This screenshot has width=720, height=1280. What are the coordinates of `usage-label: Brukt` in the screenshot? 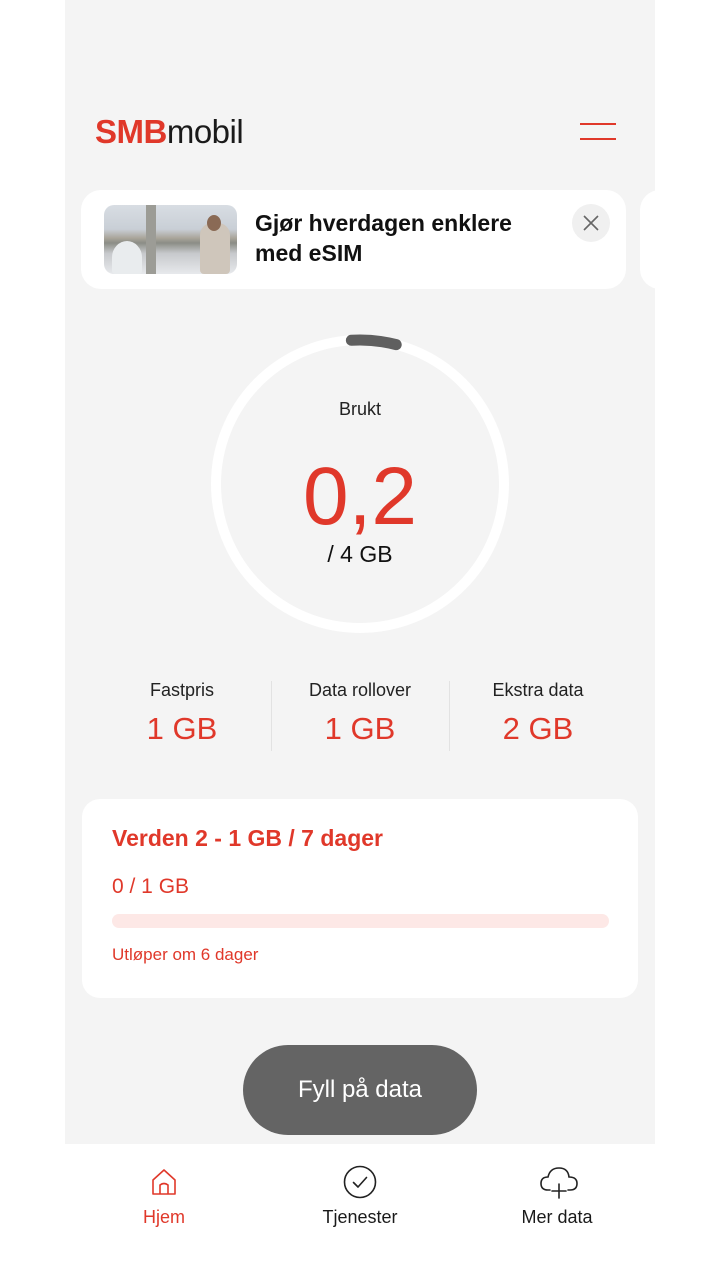 It's located at (359, 409).